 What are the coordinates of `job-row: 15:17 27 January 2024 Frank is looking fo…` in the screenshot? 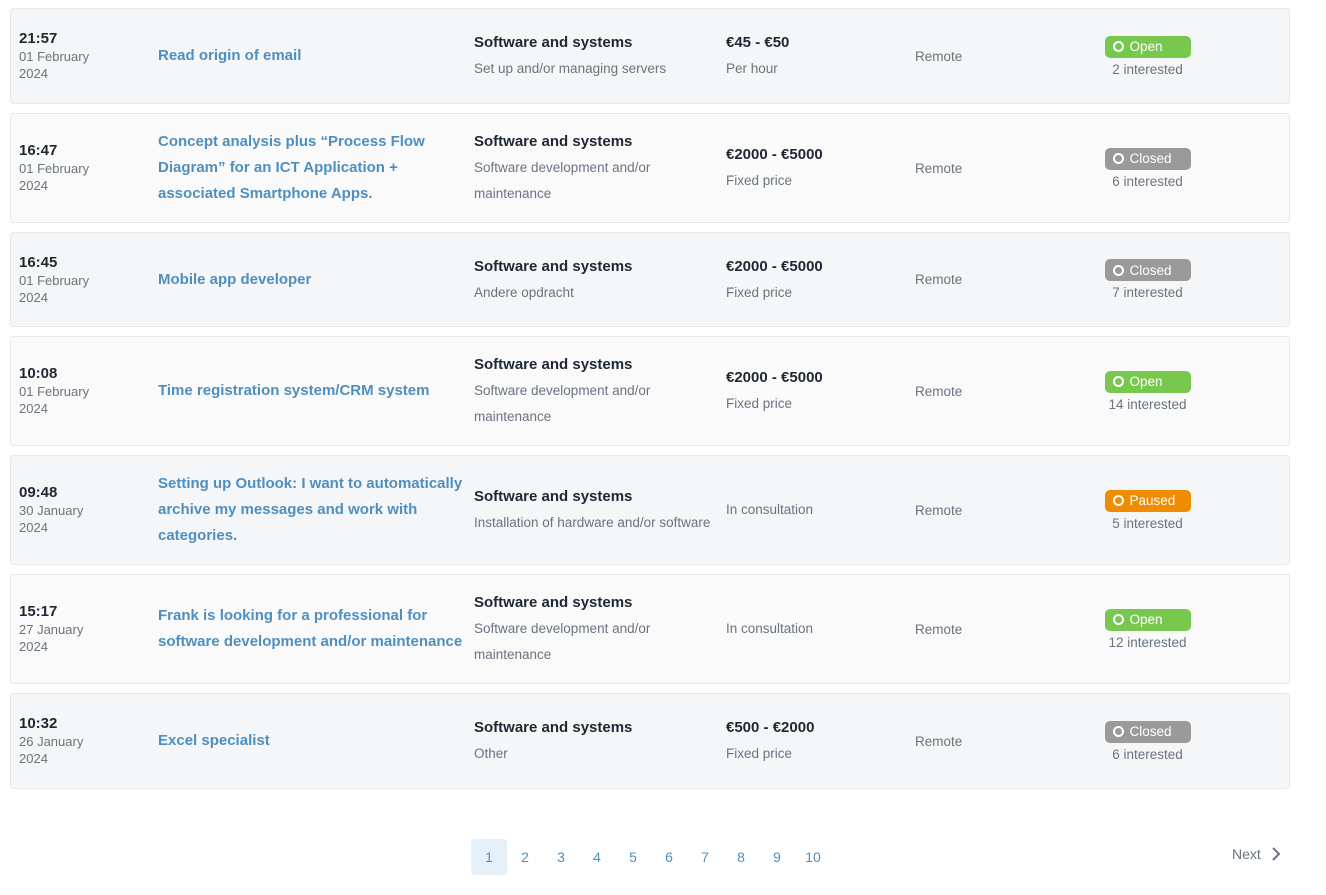 It's located at (650, 629).